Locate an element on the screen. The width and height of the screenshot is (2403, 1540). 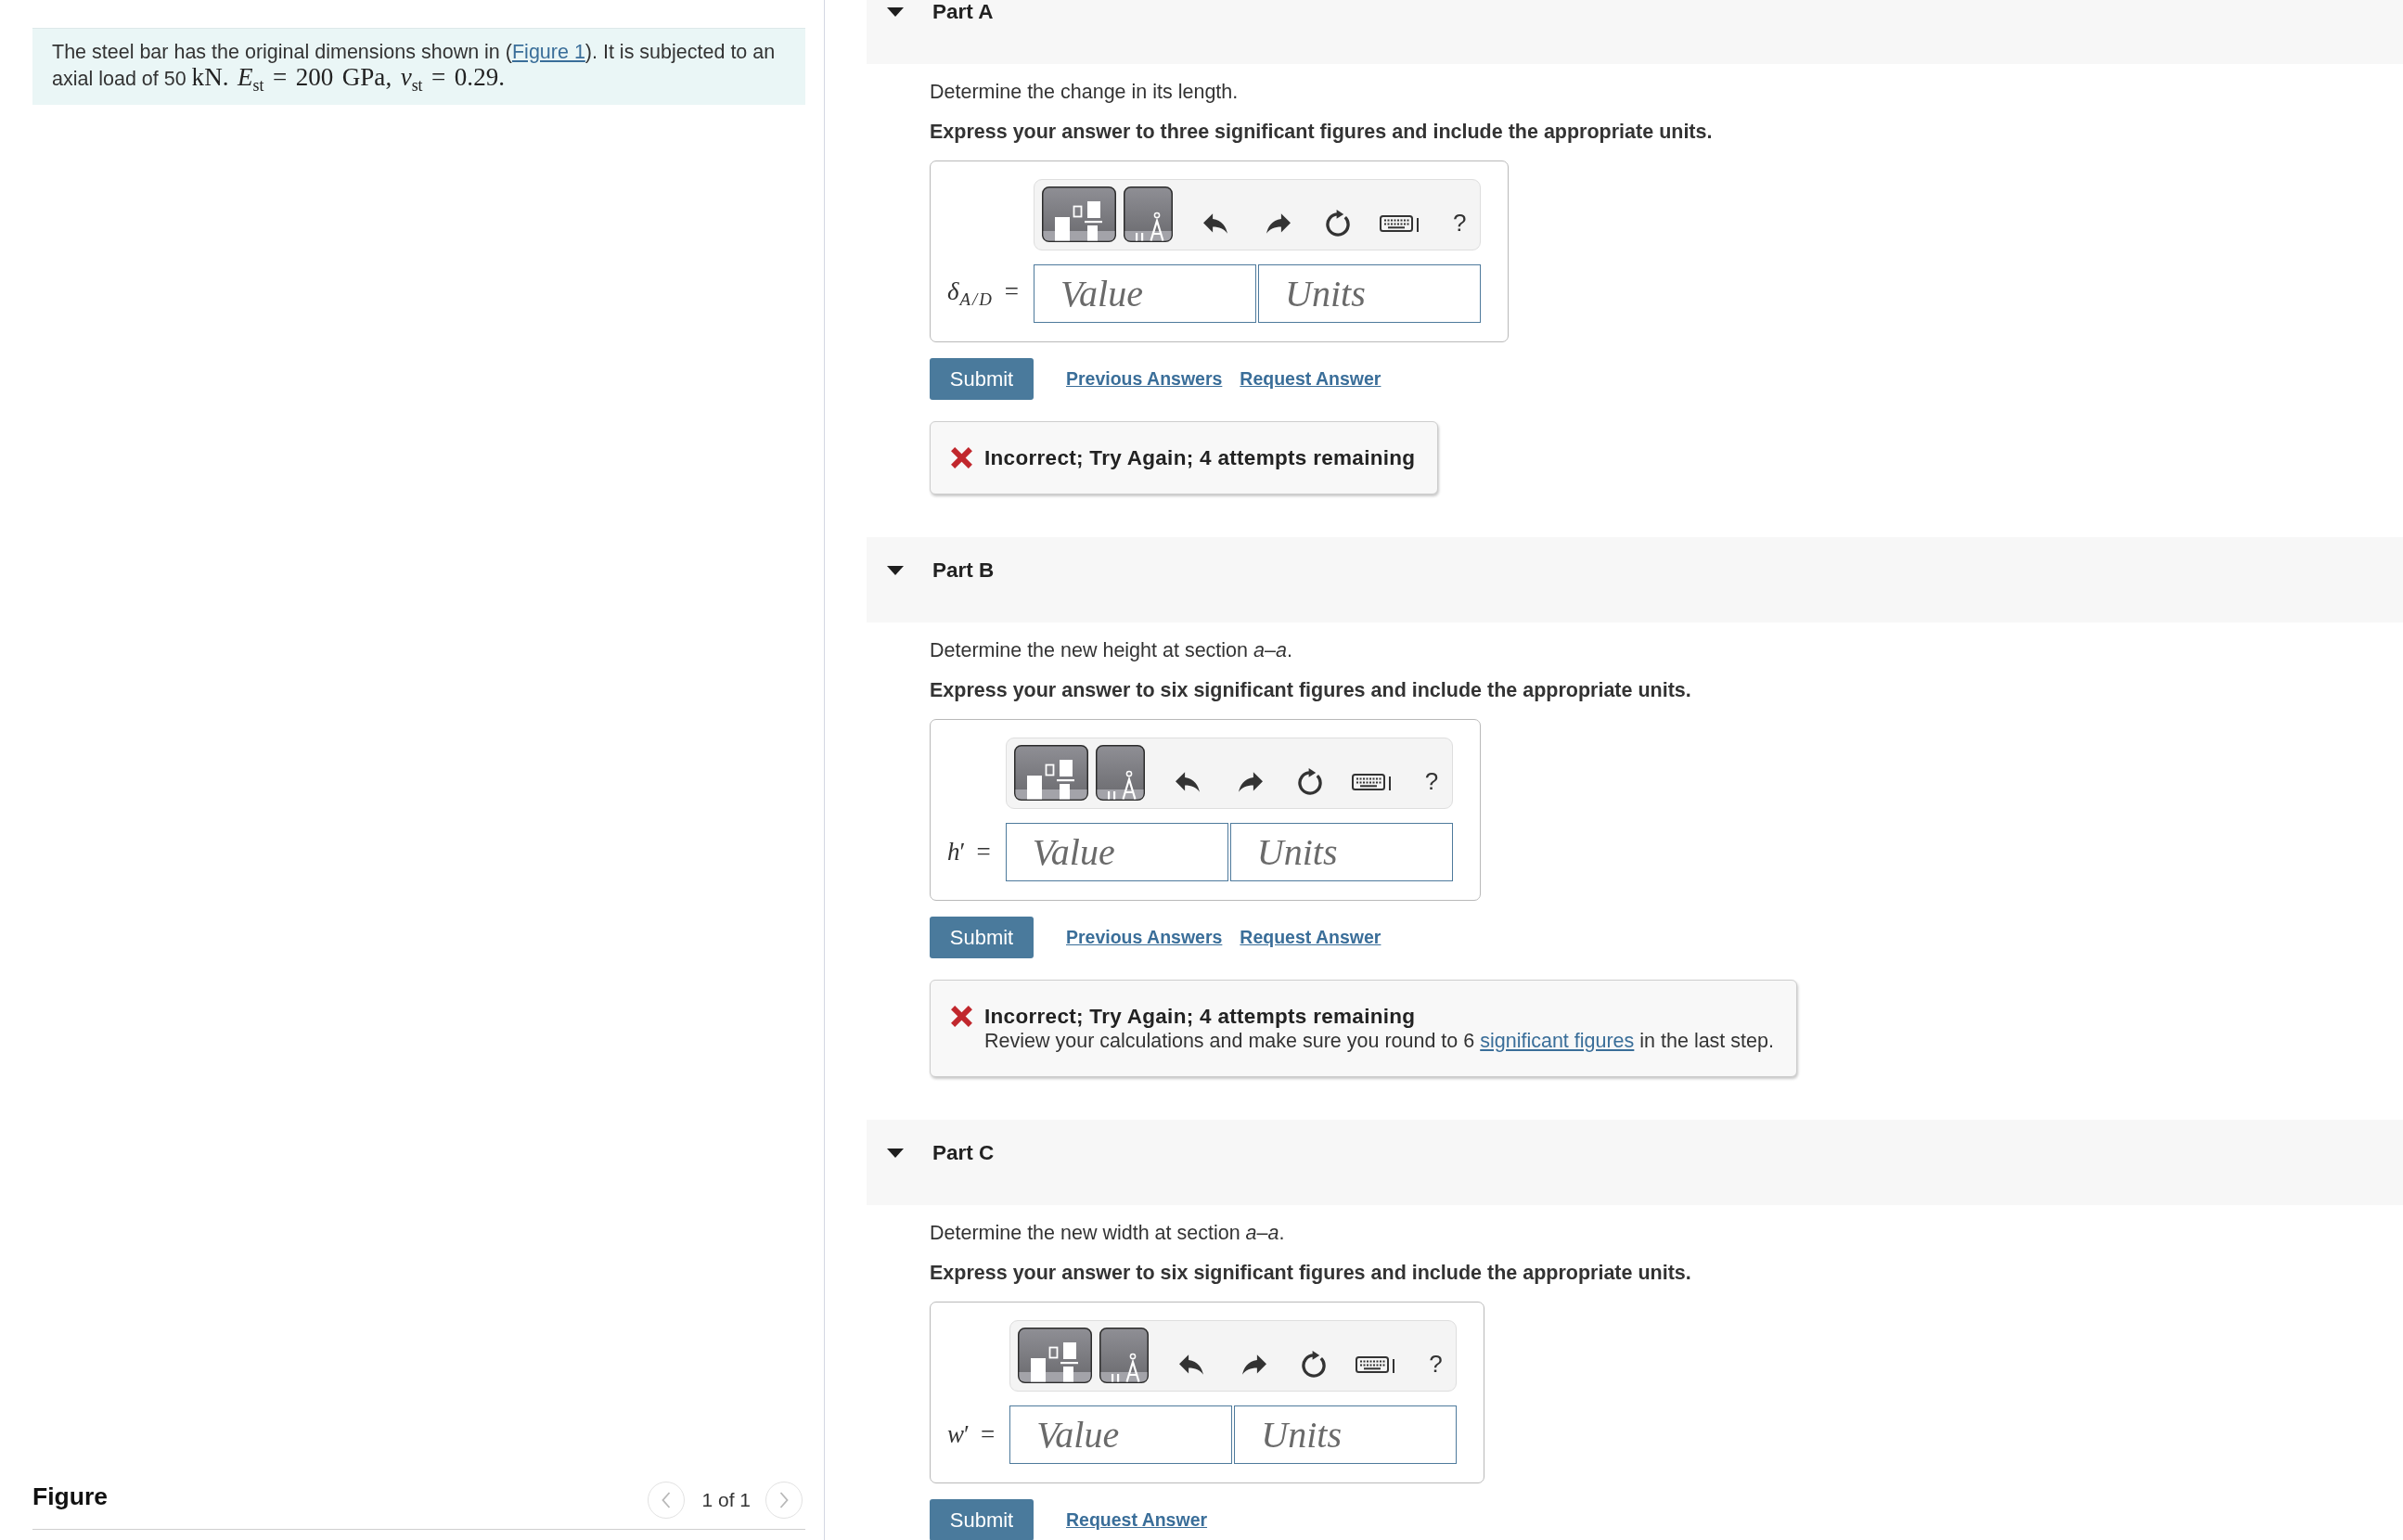
problem-statement: The steel bar has the original dimensions shown in (Figure 1). It is subjected to an axial load of 50 kN. E$_{st}$ = 200 GPa, ν$_{st}$ = 0.29. is located at coordinates (414, 66).